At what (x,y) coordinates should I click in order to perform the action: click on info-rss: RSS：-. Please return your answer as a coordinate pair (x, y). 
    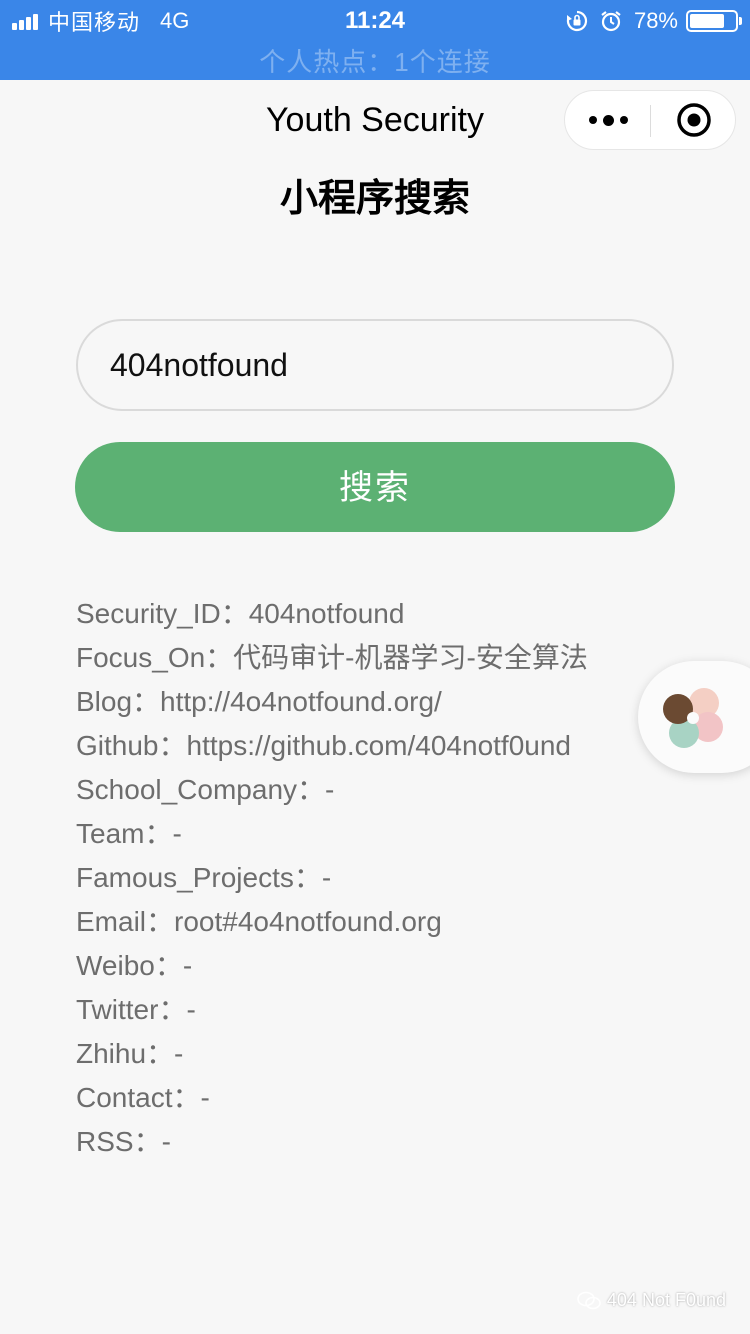
    Looking at the image, I should click on (123, 1141).